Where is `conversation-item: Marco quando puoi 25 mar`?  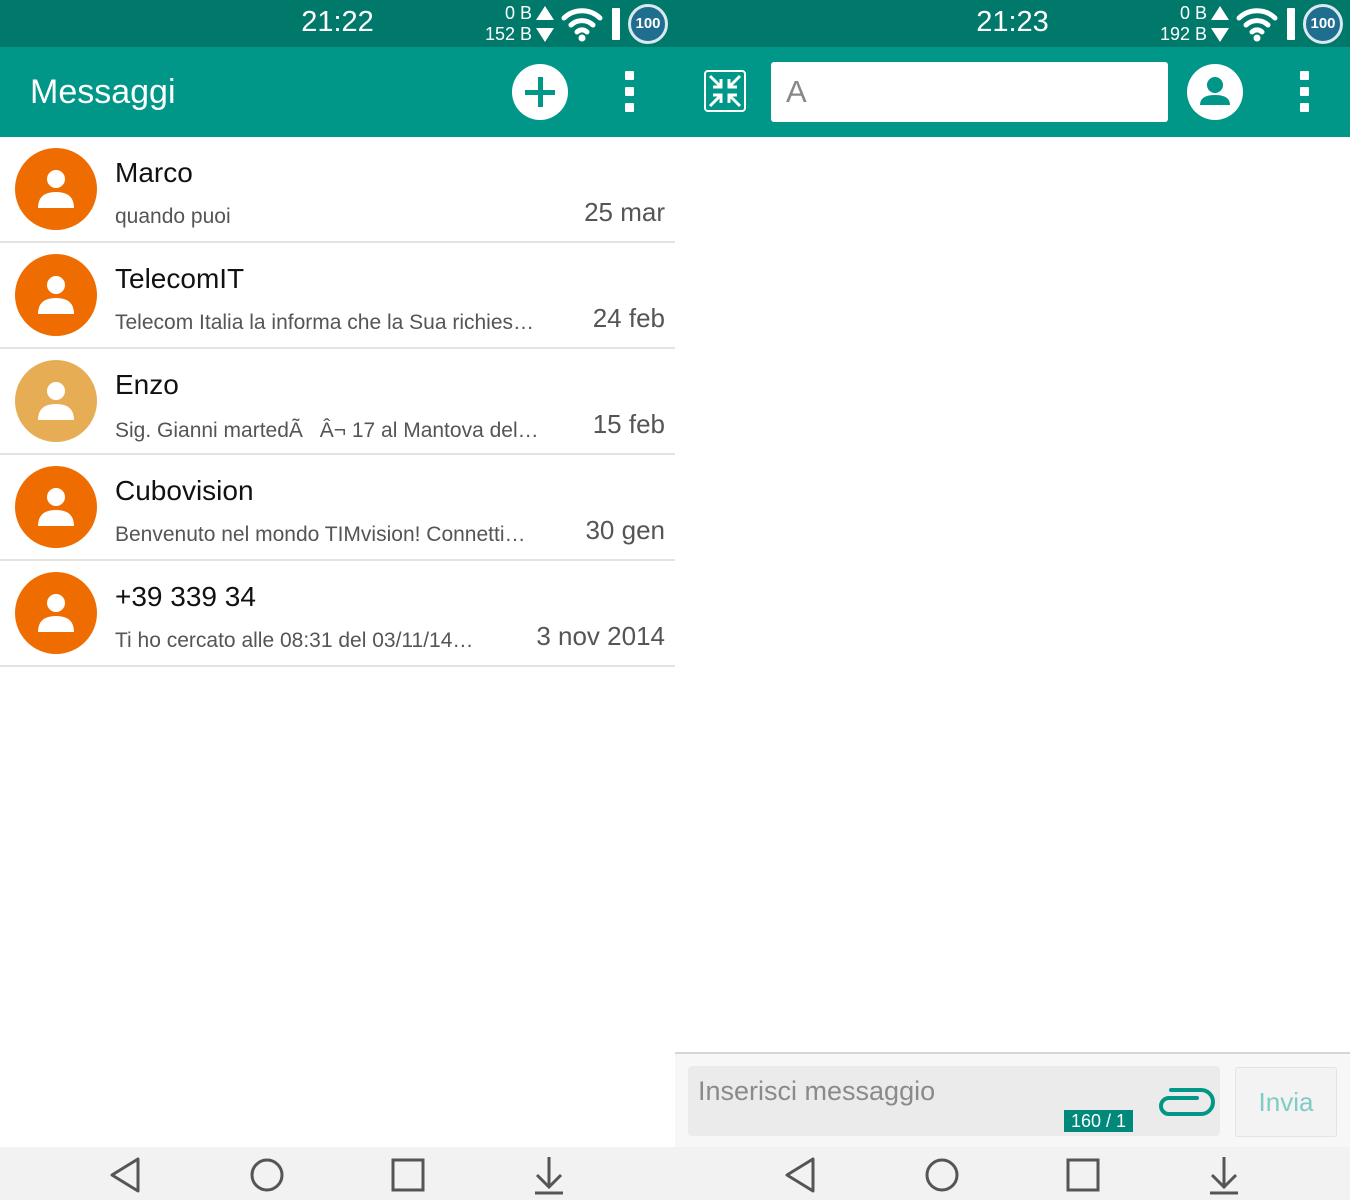
conversation-item: Marco quando puoi 25 mar is located at coordinates (337, 190).